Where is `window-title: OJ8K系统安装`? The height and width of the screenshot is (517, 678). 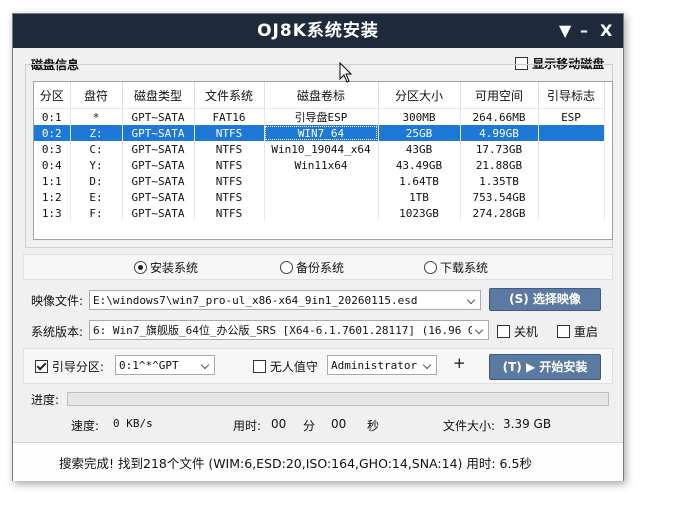 window-title: OJ8K系统安装 is located at coordinates (318, 31).